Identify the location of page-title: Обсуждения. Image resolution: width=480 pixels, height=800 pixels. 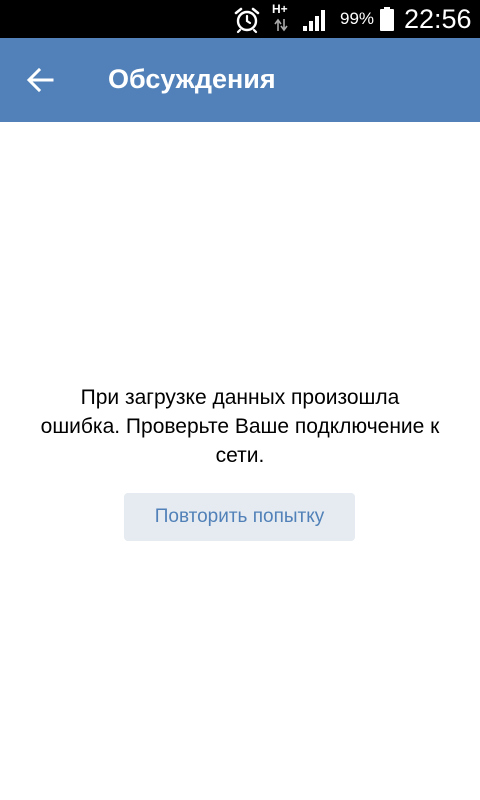
(192, 79).